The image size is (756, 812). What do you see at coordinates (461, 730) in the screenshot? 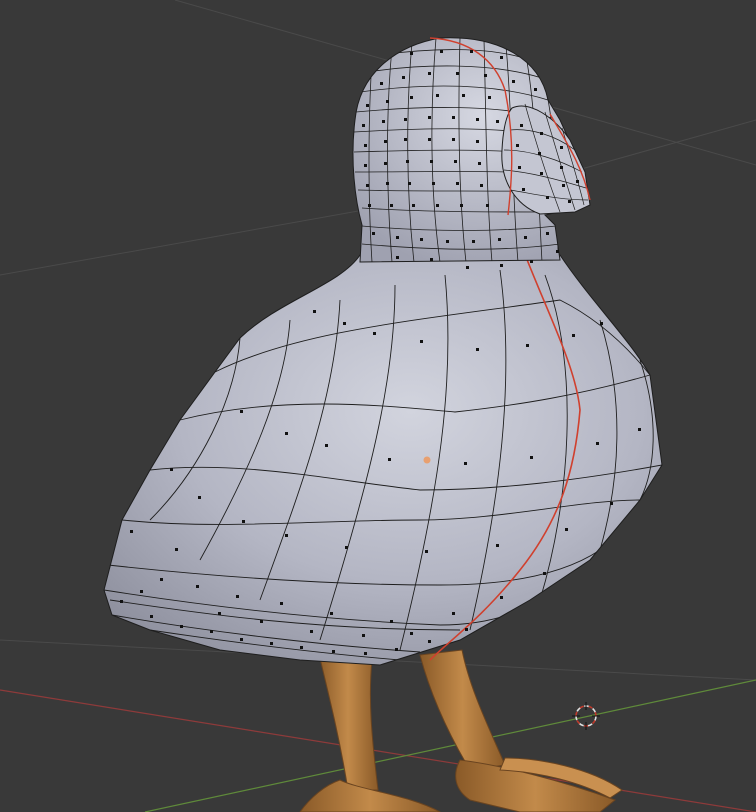
I see `bird-legs` at bounding box center [461, 730].